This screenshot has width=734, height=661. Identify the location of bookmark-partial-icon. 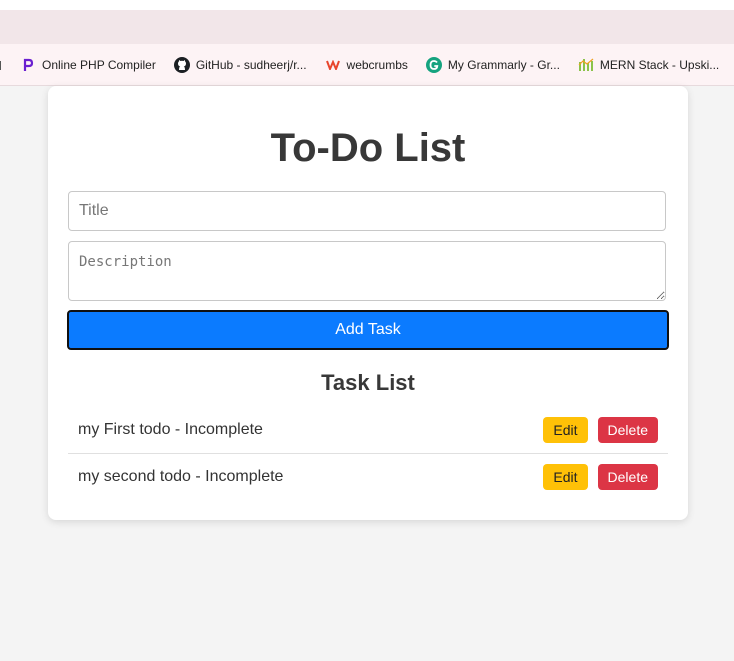
(0, 65).